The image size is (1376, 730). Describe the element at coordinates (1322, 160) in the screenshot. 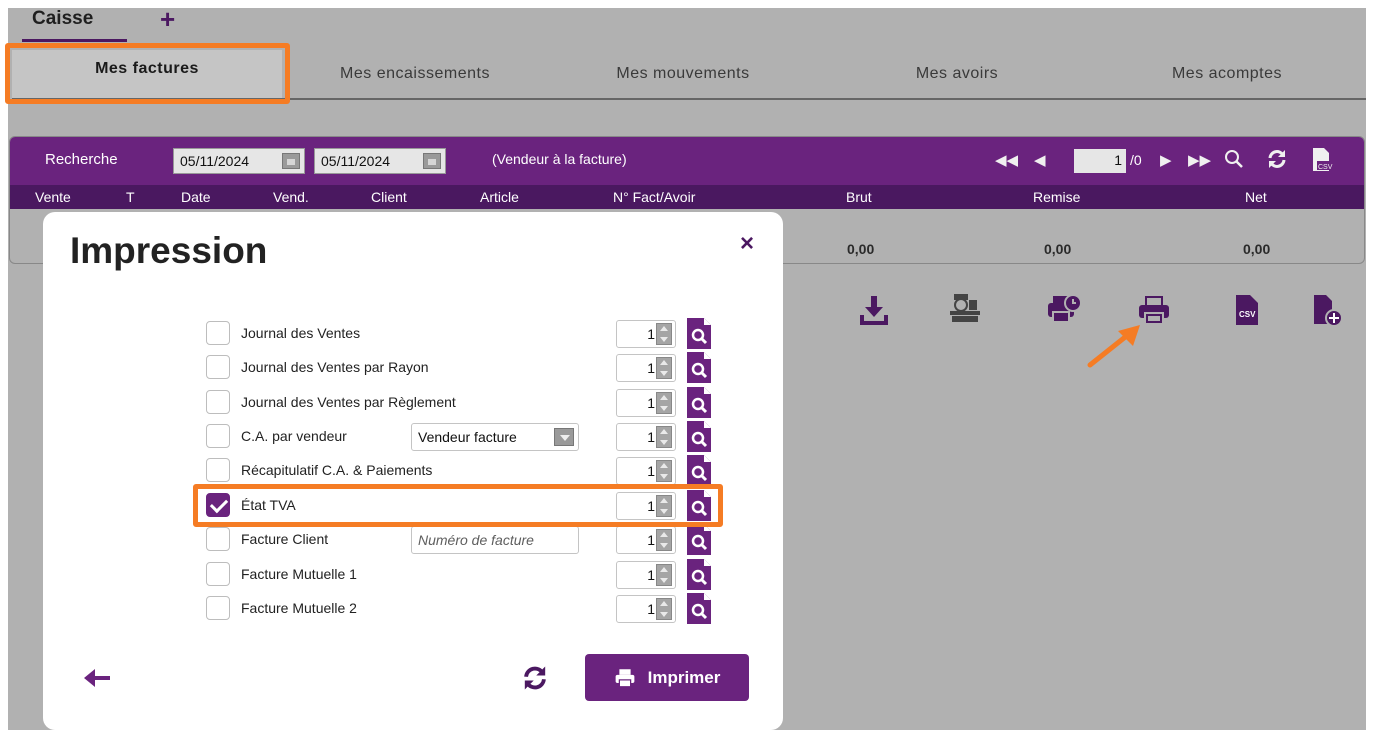

I see `csv-export-icon: CSV` at that location.